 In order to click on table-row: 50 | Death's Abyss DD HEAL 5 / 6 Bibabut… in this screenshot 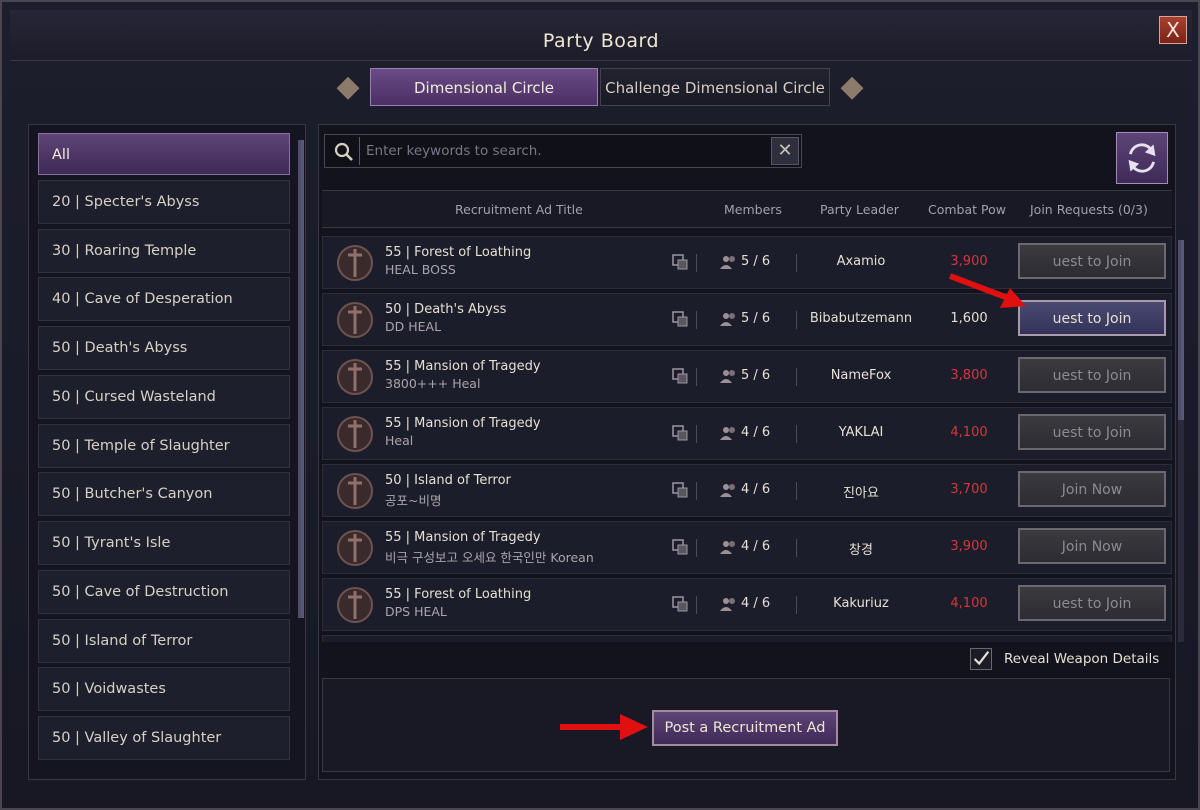, I will do `click(747, 319)`.